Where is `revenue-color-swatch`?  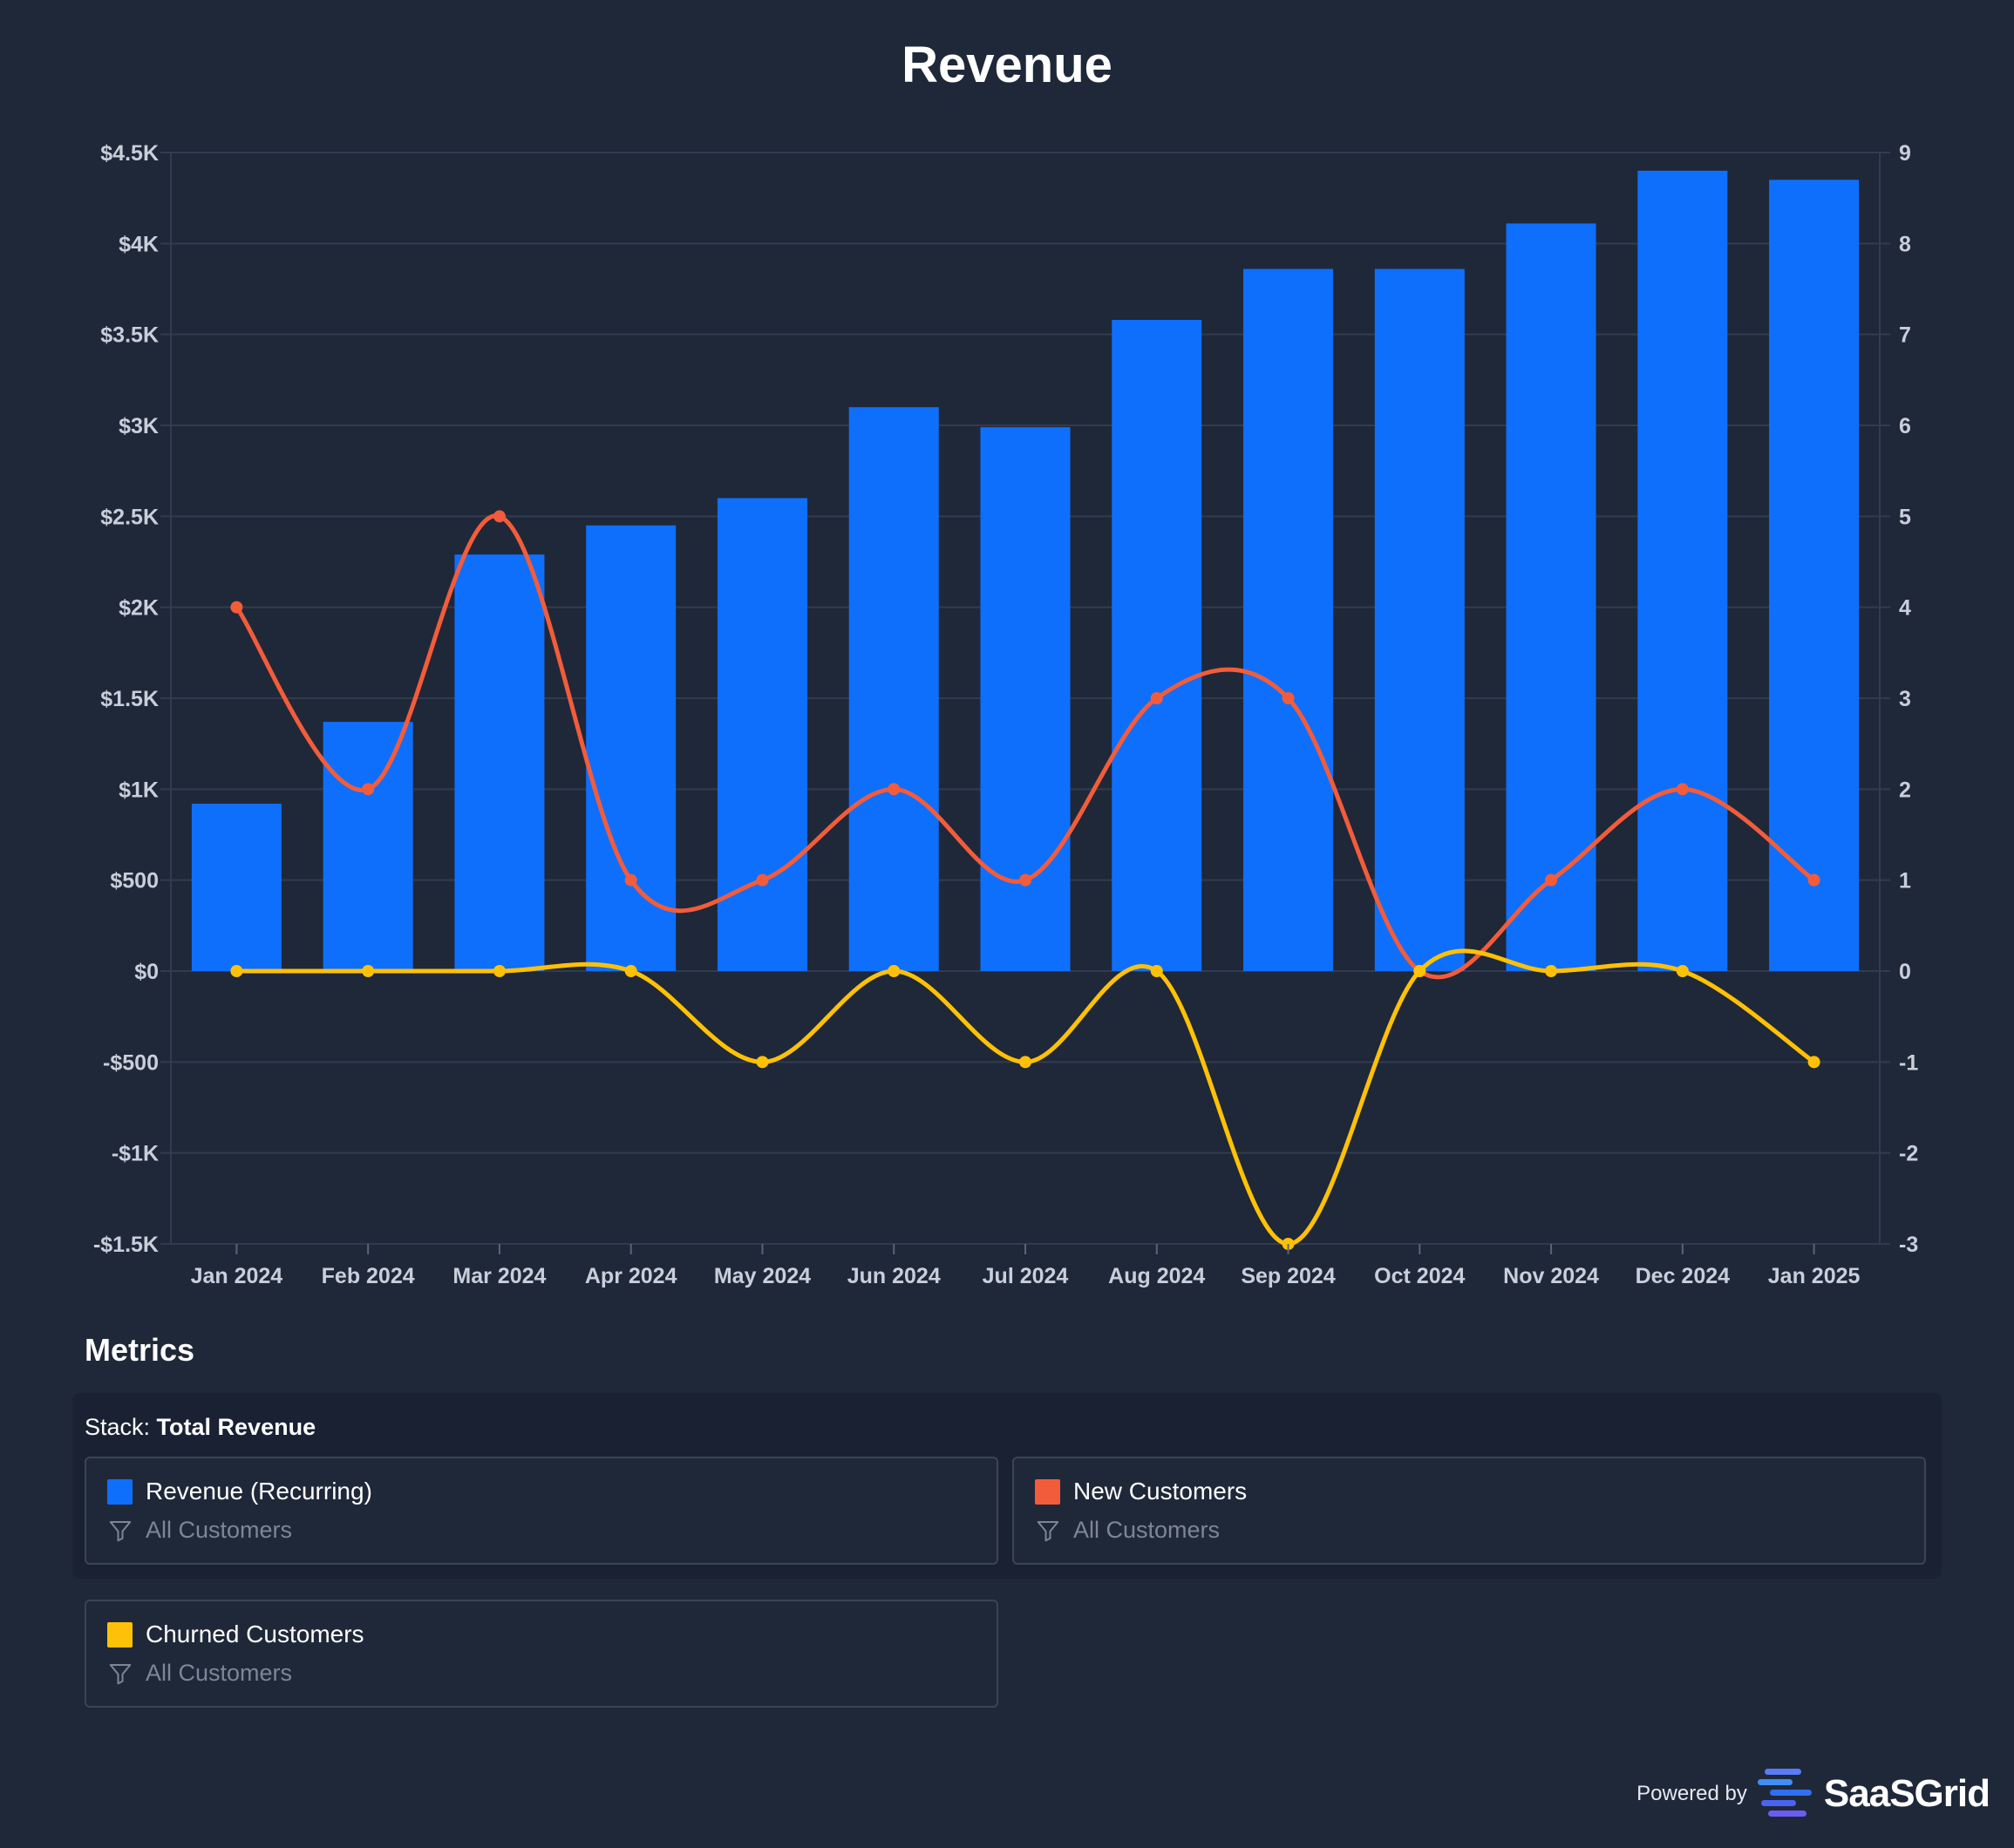 revenue-color-swatch is located at coordinates (120, 1492).